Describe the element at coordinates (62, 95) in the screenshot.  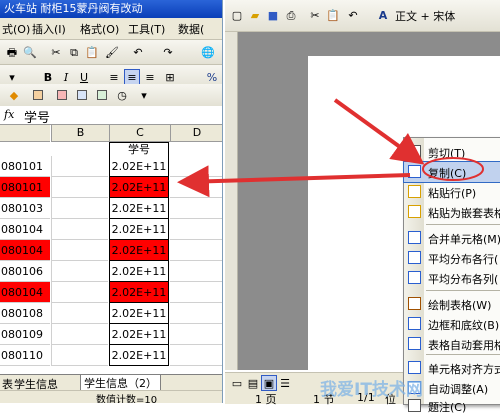
I see `insert-sheet-icon` at that location.